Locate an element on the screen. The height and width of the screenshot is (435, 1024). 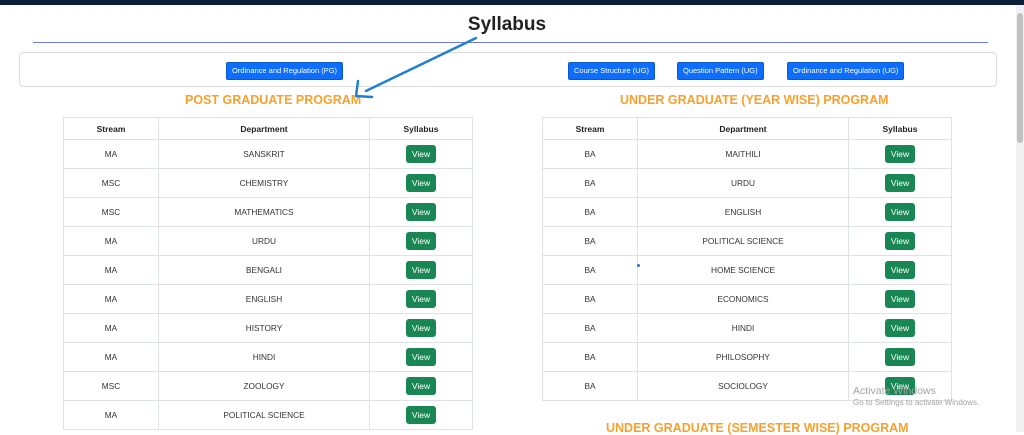
page-scrollbar is located at coordinates (1020, 218).